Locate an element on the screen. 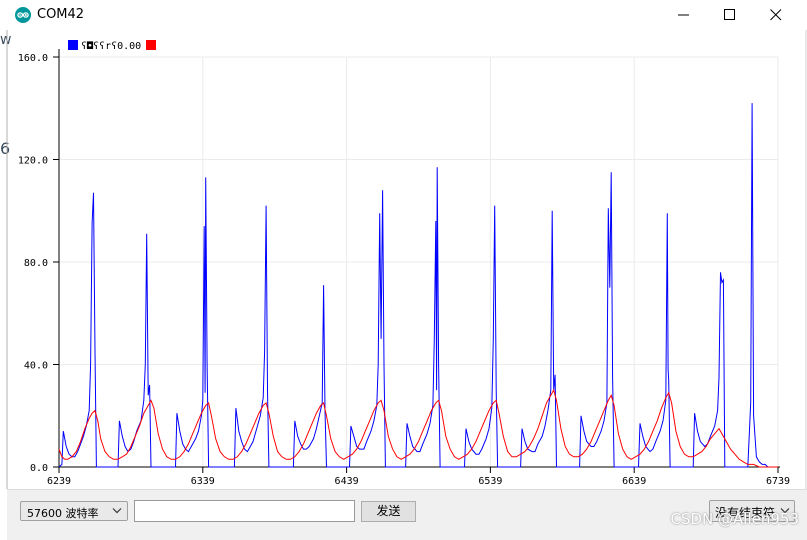  x-tick-label: 6239 is located at coordinates (59, 481).